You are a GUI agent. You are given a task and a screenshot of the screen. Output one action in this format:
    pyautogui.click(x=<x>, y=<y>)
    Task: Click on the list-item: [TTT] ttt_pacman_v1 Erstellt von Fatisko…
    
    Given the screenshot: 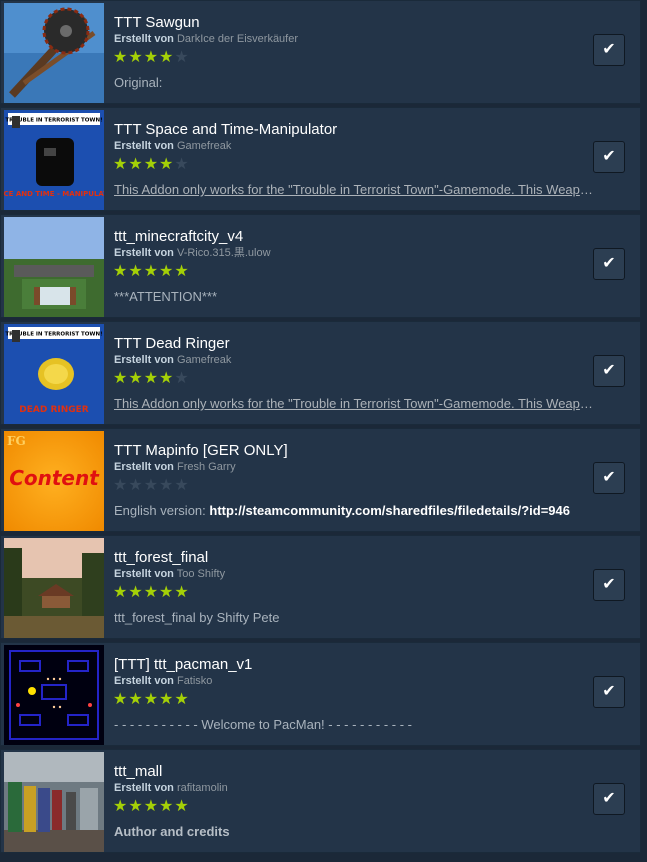 What is the action you would take?
    pyautogui.click(x=320, y=694)
    